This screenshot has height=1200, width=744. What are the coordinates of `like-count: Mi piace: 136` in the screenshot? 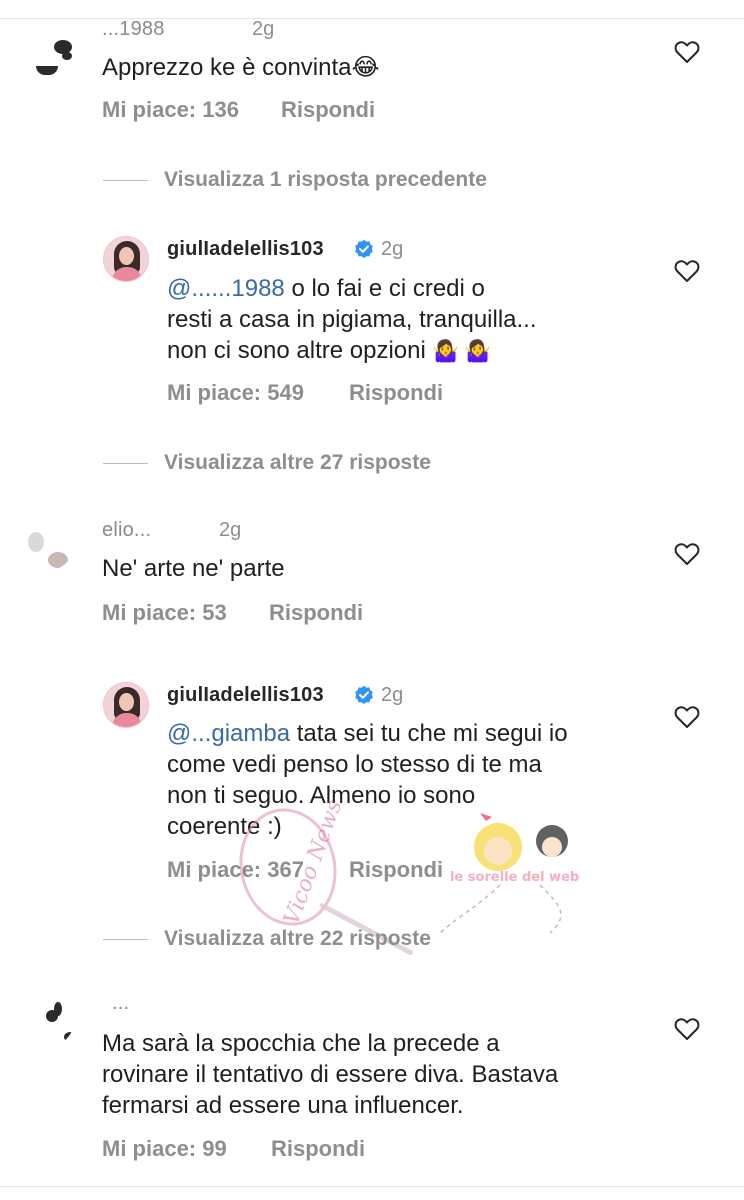 It's located at (170, 110).